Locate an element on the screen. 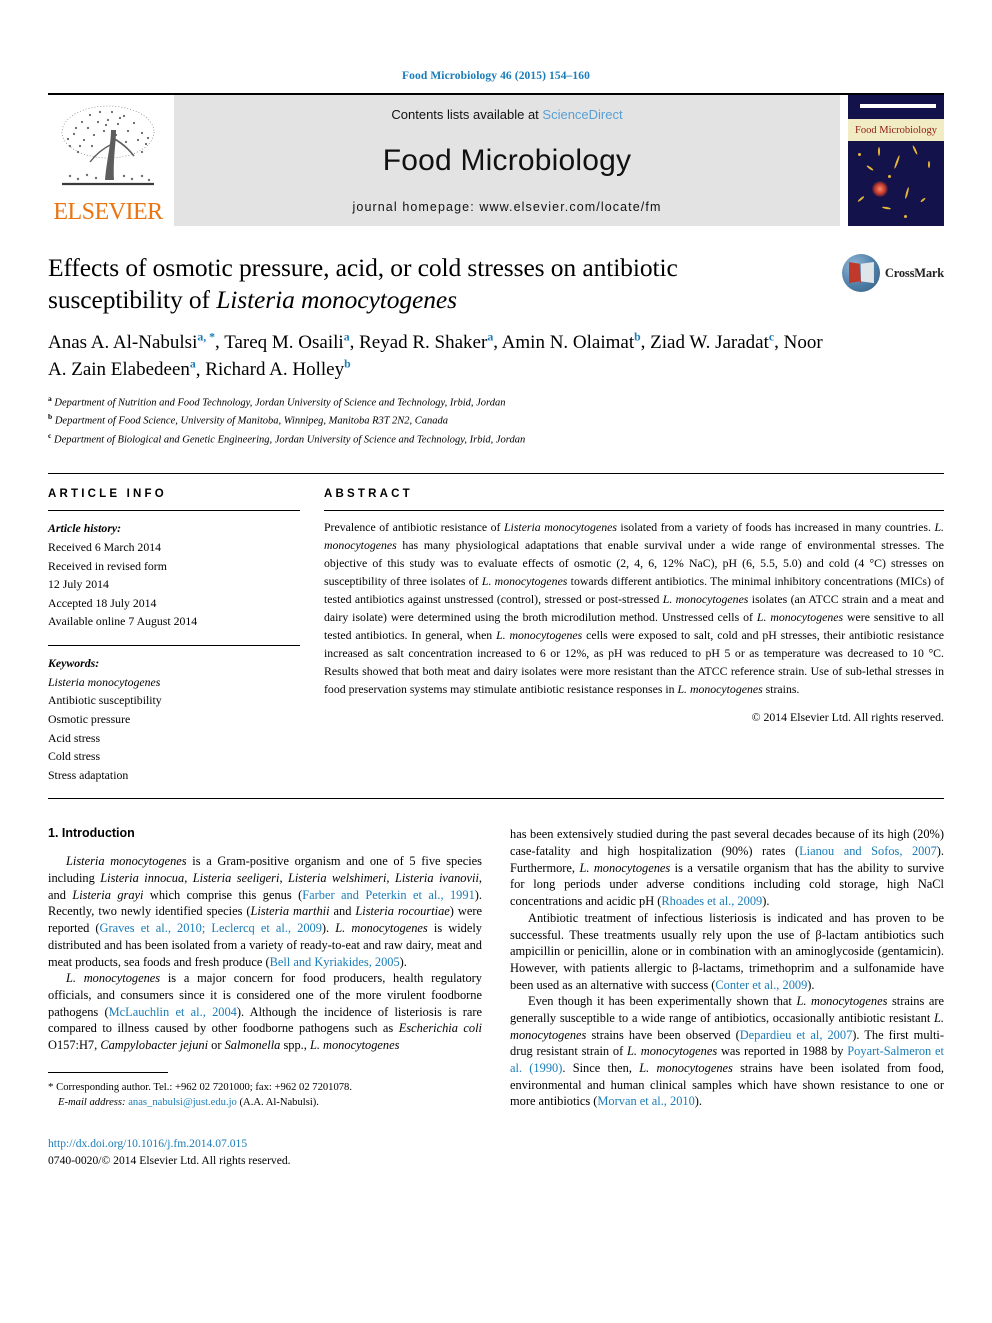 This screenshot has height=1323, width=992. author-item: Ziad W. Jaradatc is located at coordinates (712, 341).